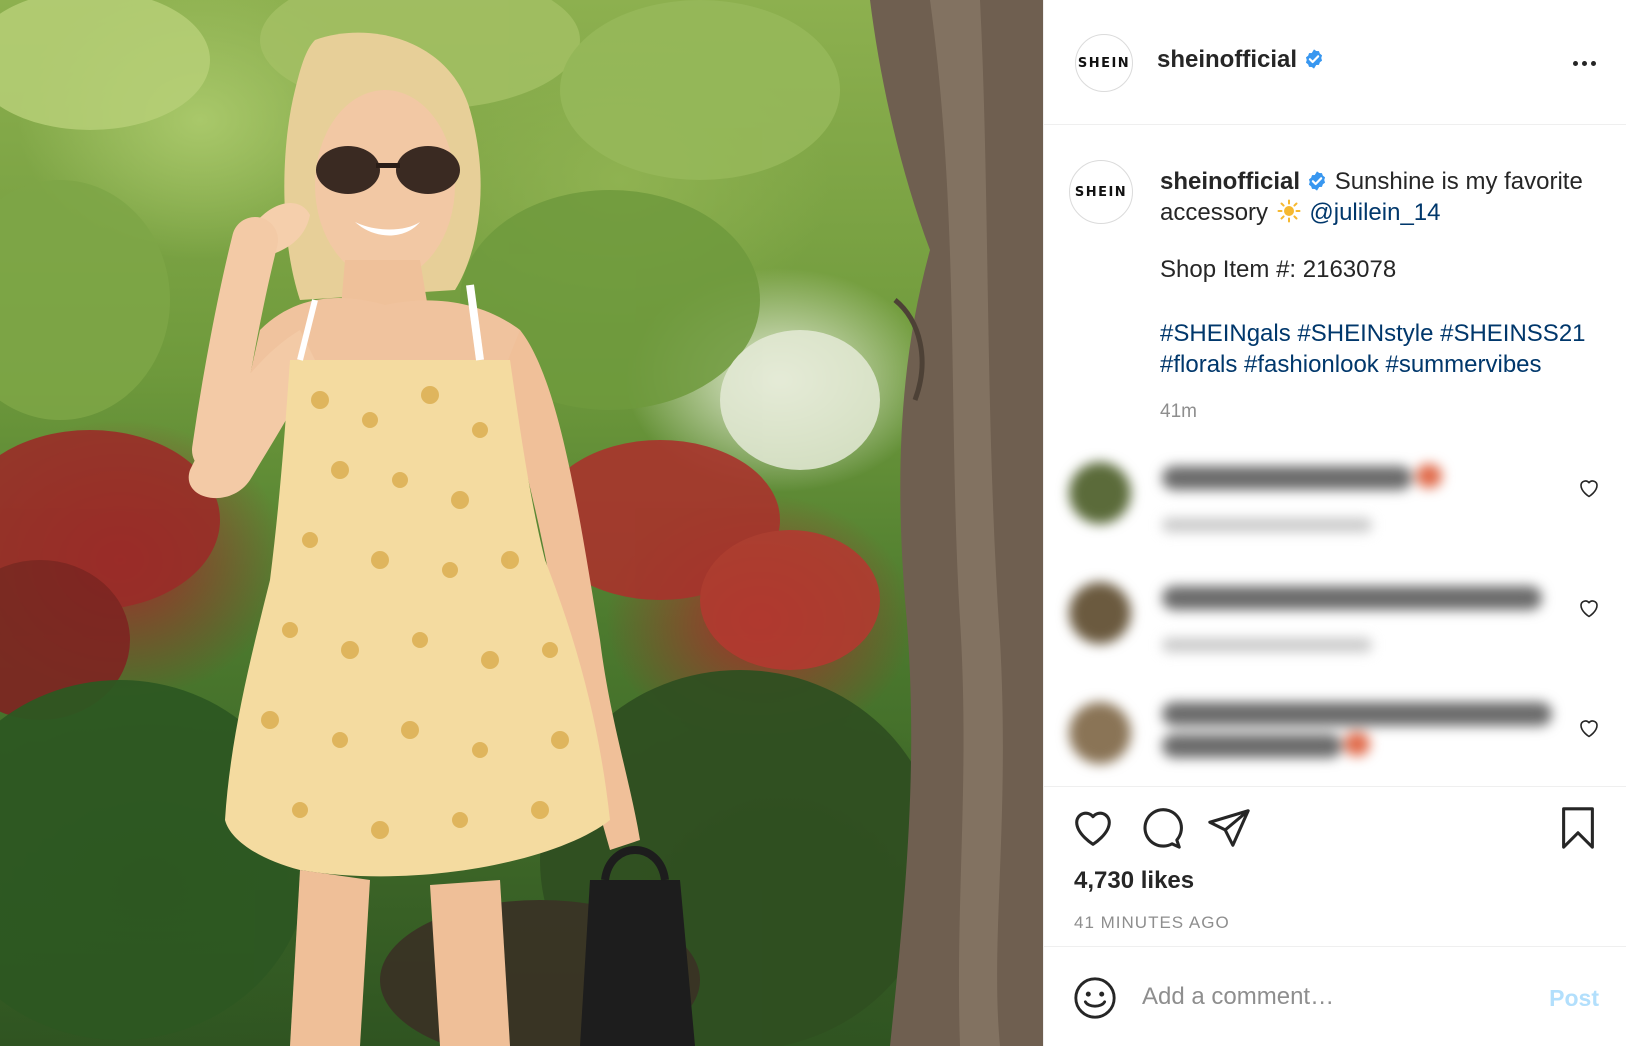 The image size is (1626, 1046). Describe the element at coordinates (1152, 923) in the screenshot. I see `post-timestamp: 41 MINUTES AGO` at that location.